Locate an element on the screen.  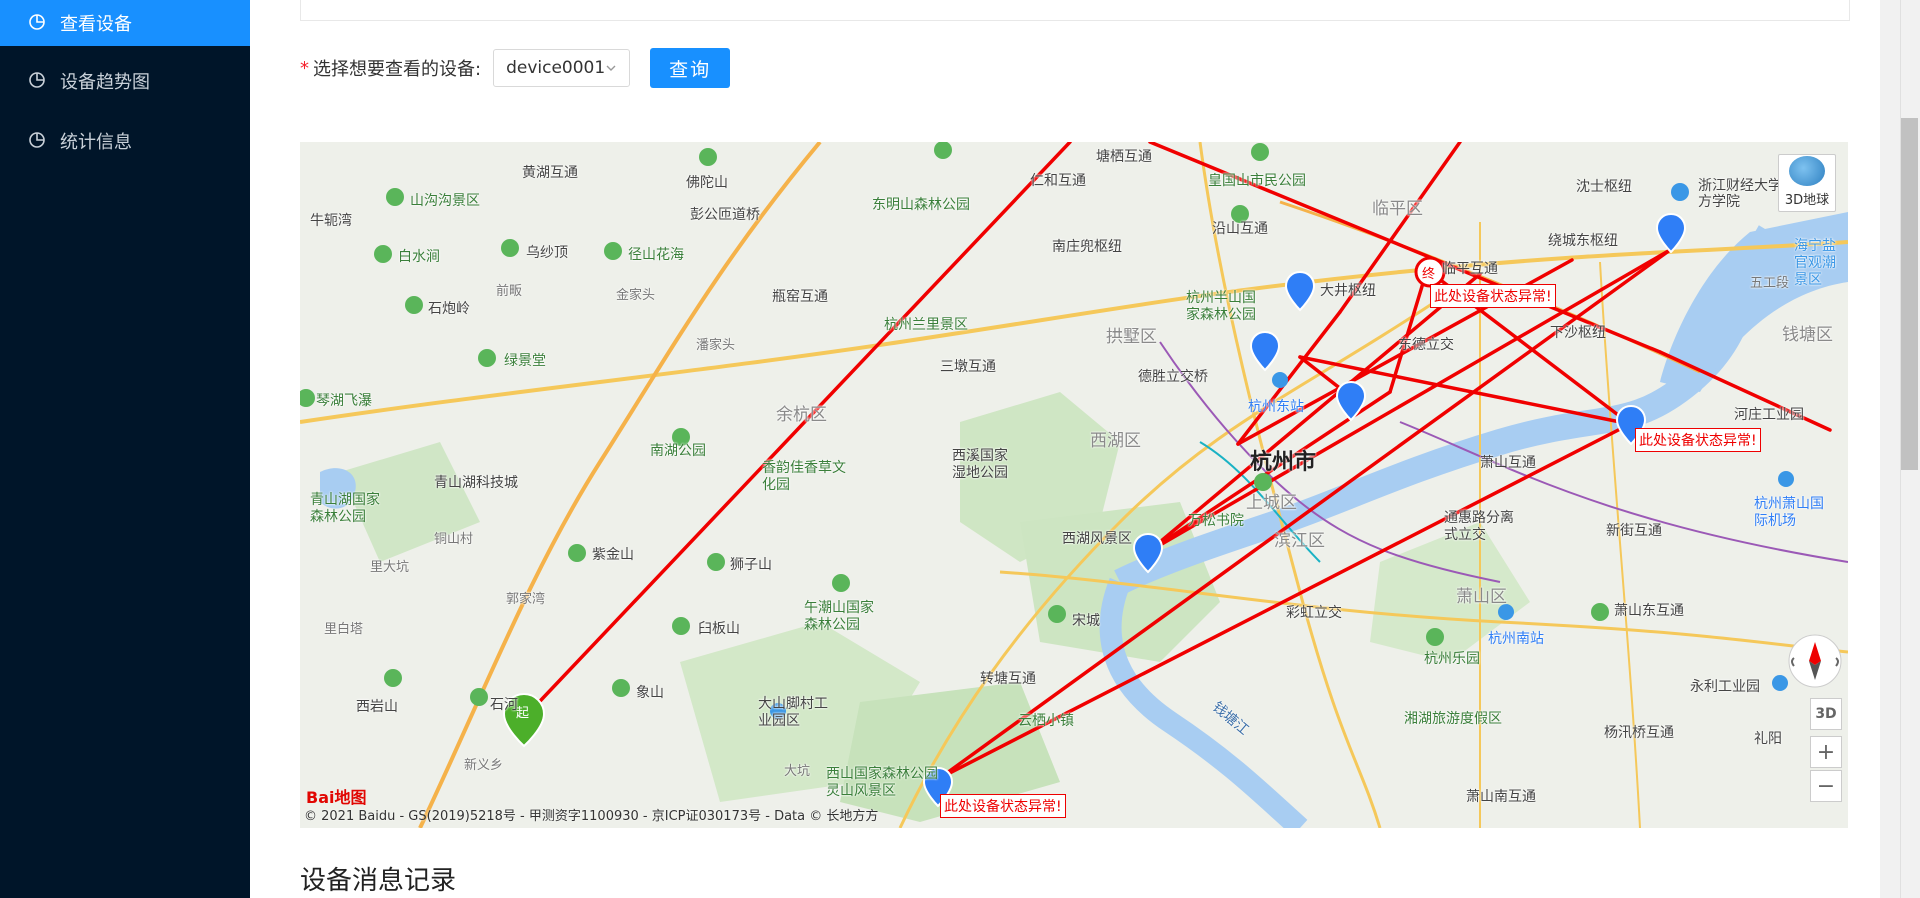
map-label: 新义乡 is located at coordinates (484, 765).